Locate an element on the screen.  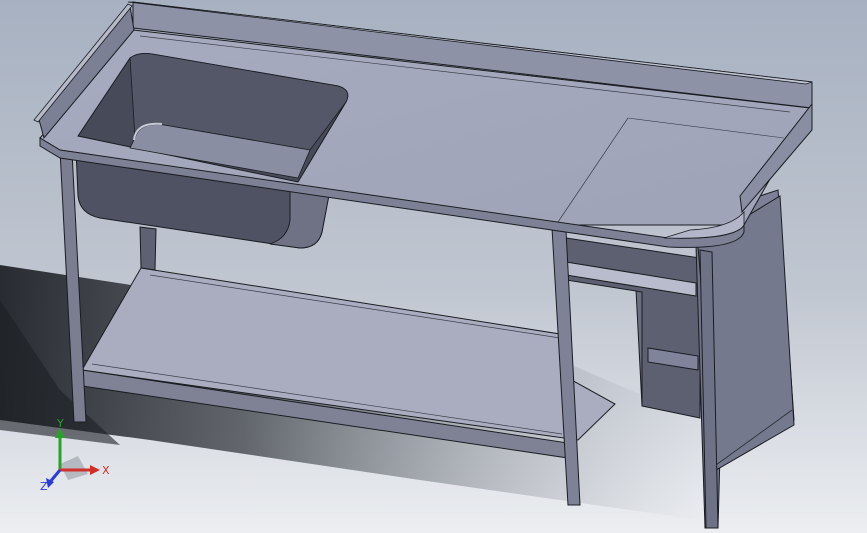
x-axis-label: X is located at coordinates (106, 470).